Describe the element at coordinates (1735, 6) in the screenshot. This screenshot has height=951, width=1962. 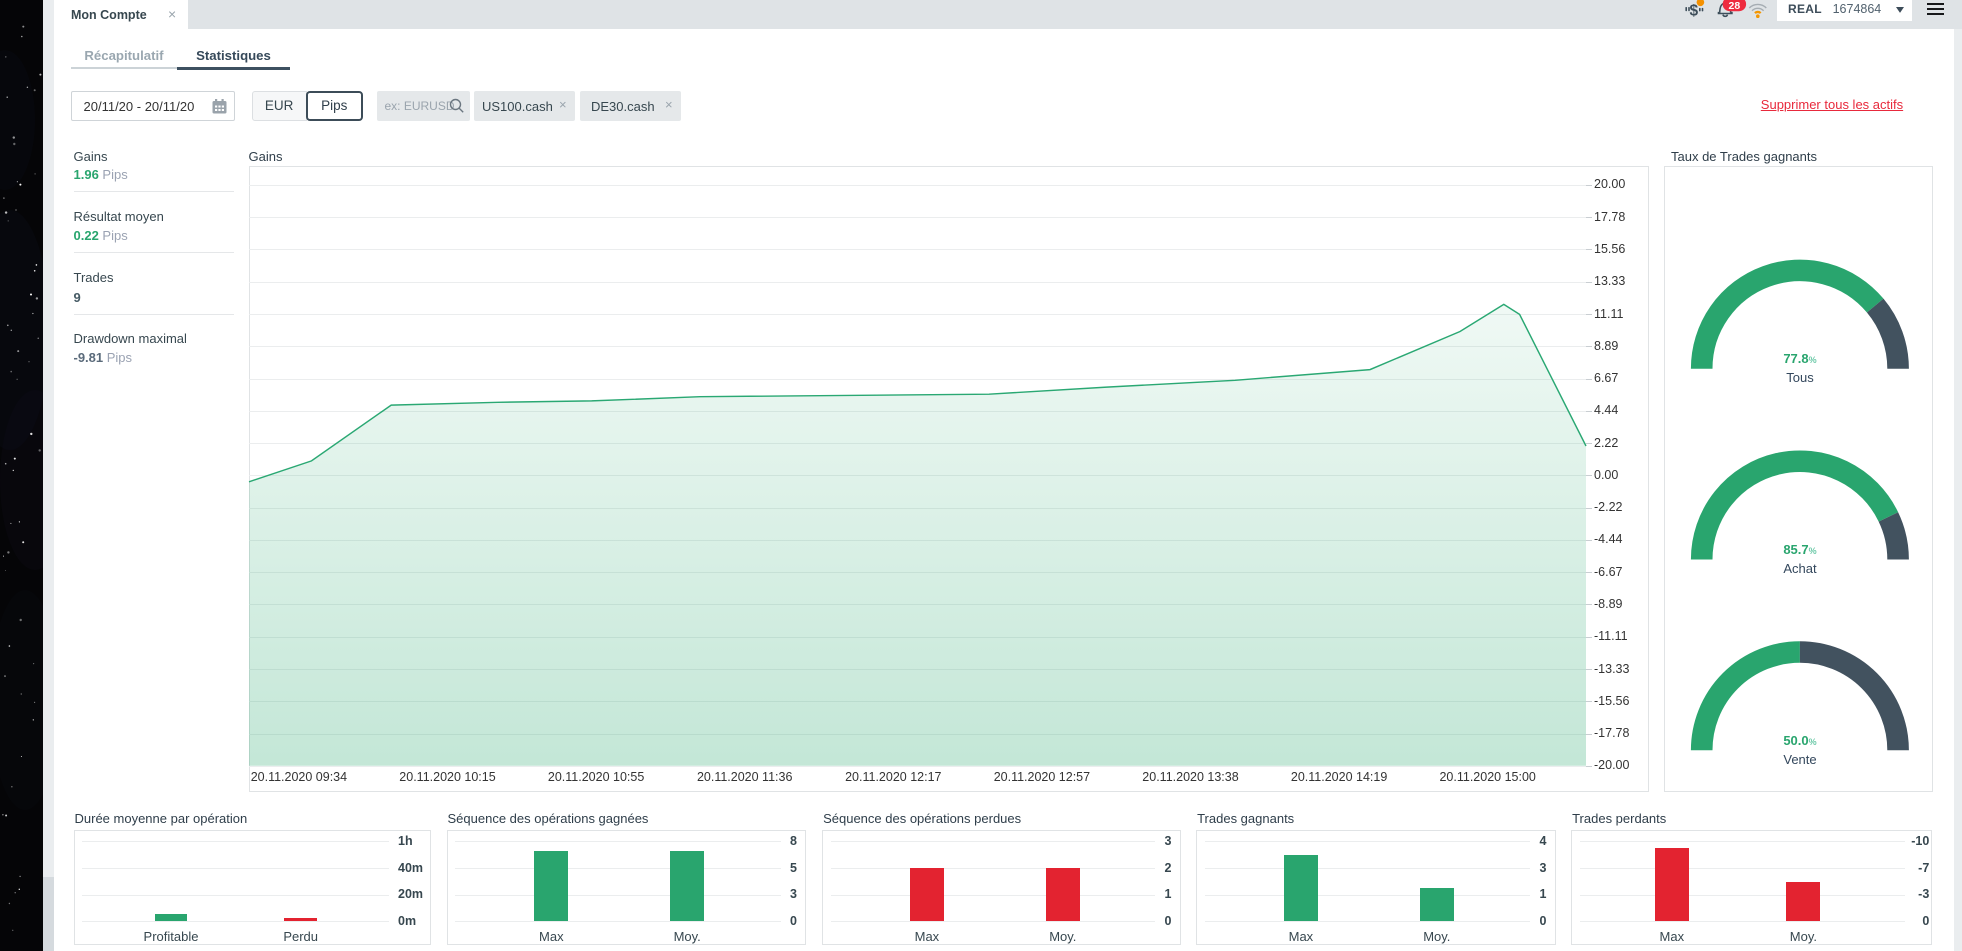
I see `svg-text: 28` at that location.